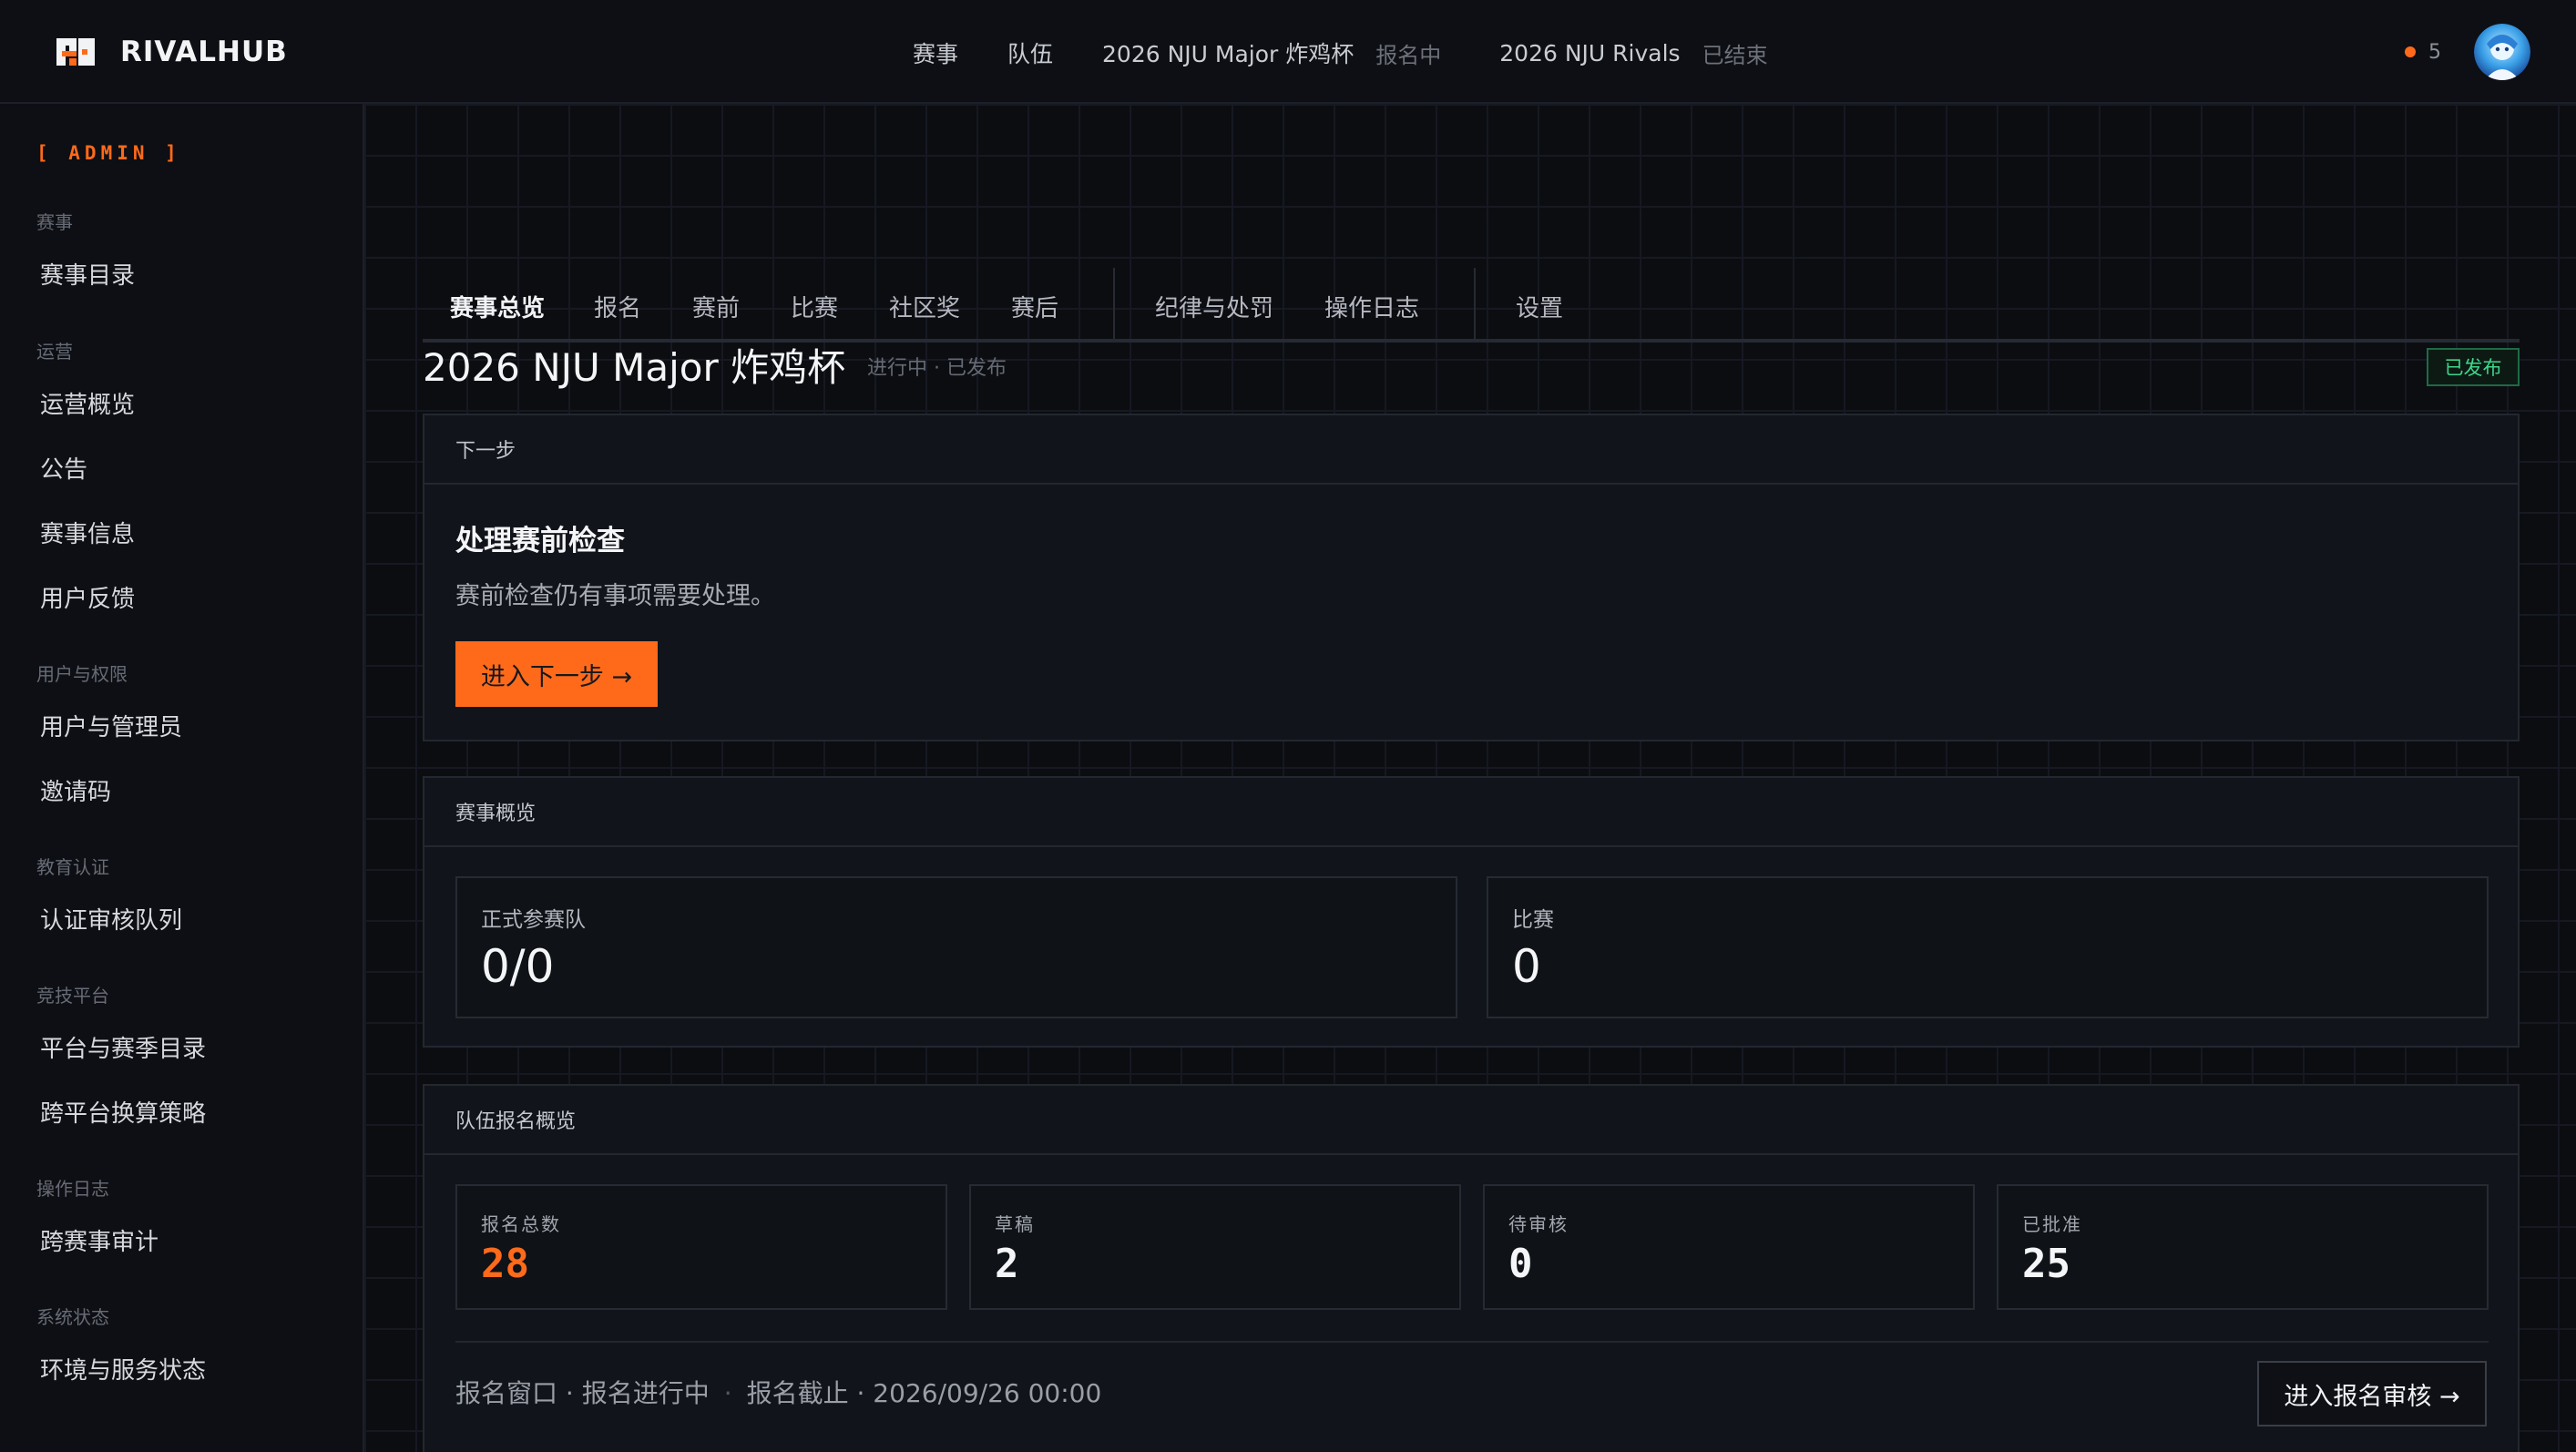  I want to click on next-step-title: 处理赛前检查, so click(540, 541).